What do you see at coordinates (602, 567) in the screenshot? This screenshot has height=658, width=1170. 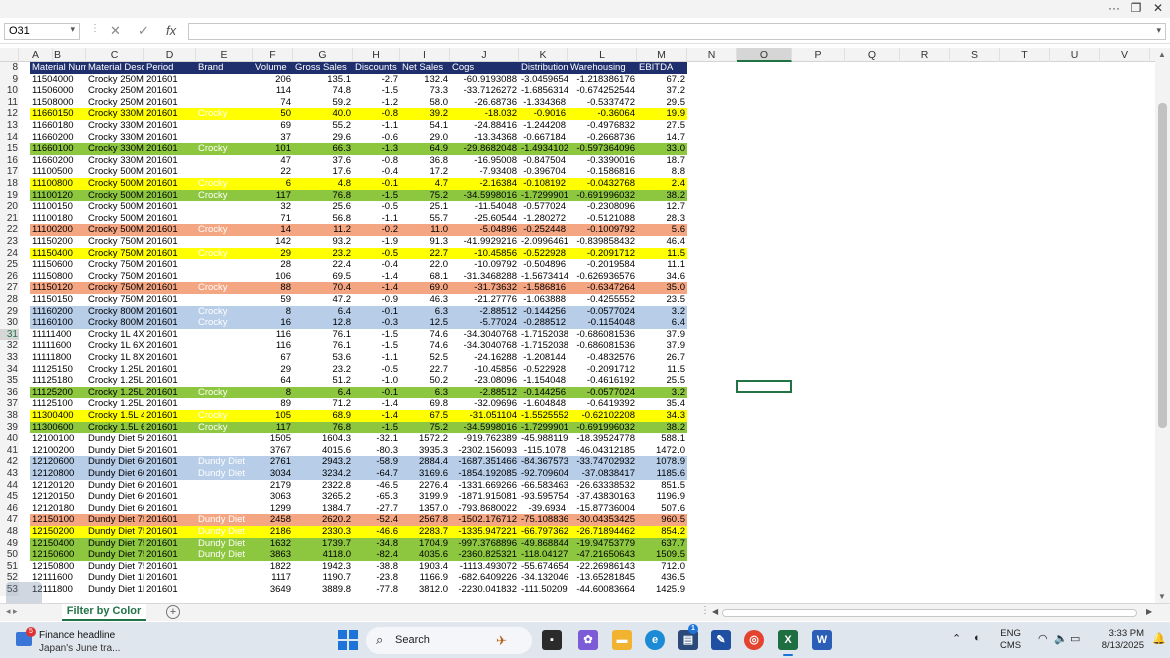 I see `cell-l: -22.26986143` at bounding box center [602, 567].